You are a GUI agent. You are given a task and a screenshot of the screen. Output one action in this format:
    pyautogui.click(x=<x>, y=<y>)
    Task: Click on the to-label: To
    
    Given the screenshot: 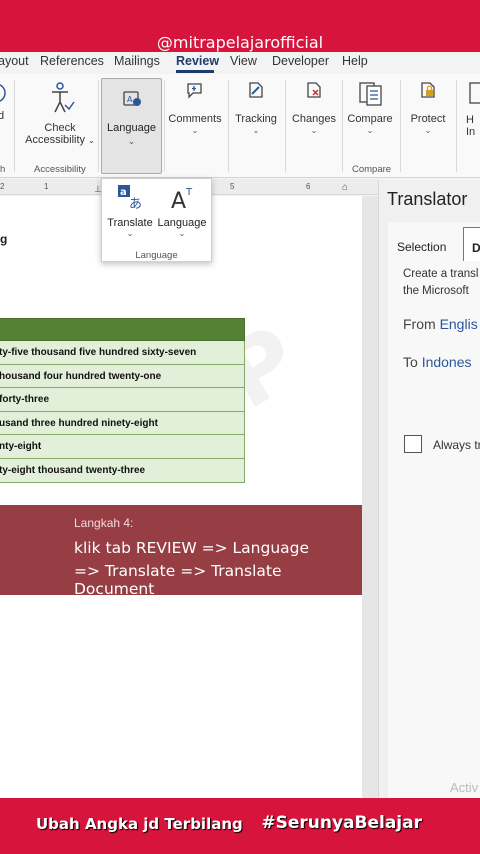 What is the action you would take?
    pyautogui.click(x=410, y=362)
    